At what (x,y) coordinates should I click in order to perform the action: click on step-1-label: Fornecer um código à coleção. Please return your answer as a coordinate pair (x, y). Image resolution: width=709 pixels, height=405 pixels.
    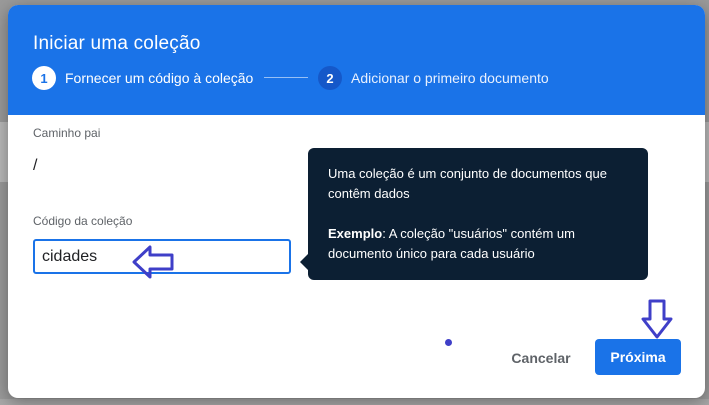
    Looking at the image, I should click on (159, 78).